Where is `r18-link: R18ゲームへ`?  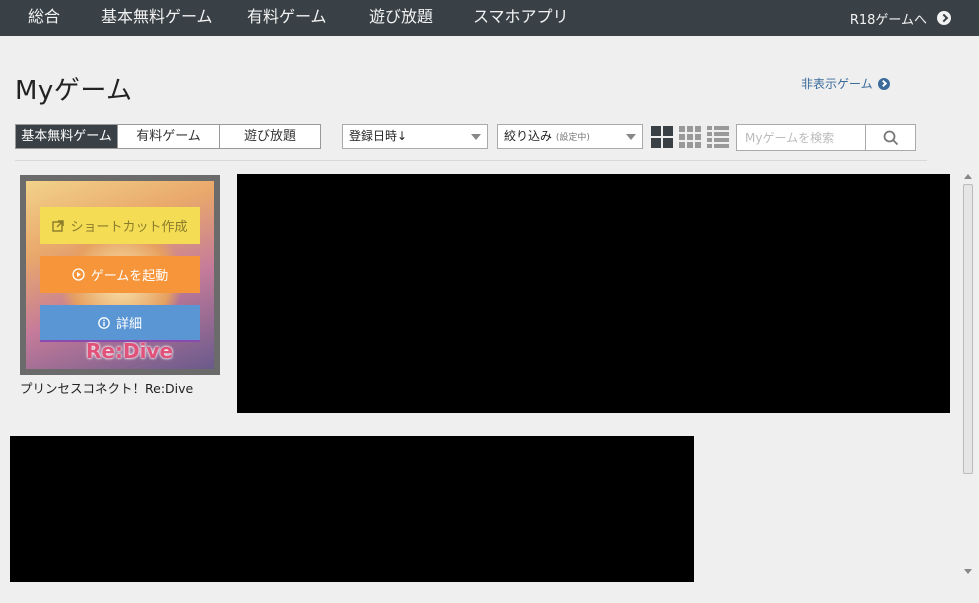
r18-link: R18ゲームへ is located at coordinates (900, 18).